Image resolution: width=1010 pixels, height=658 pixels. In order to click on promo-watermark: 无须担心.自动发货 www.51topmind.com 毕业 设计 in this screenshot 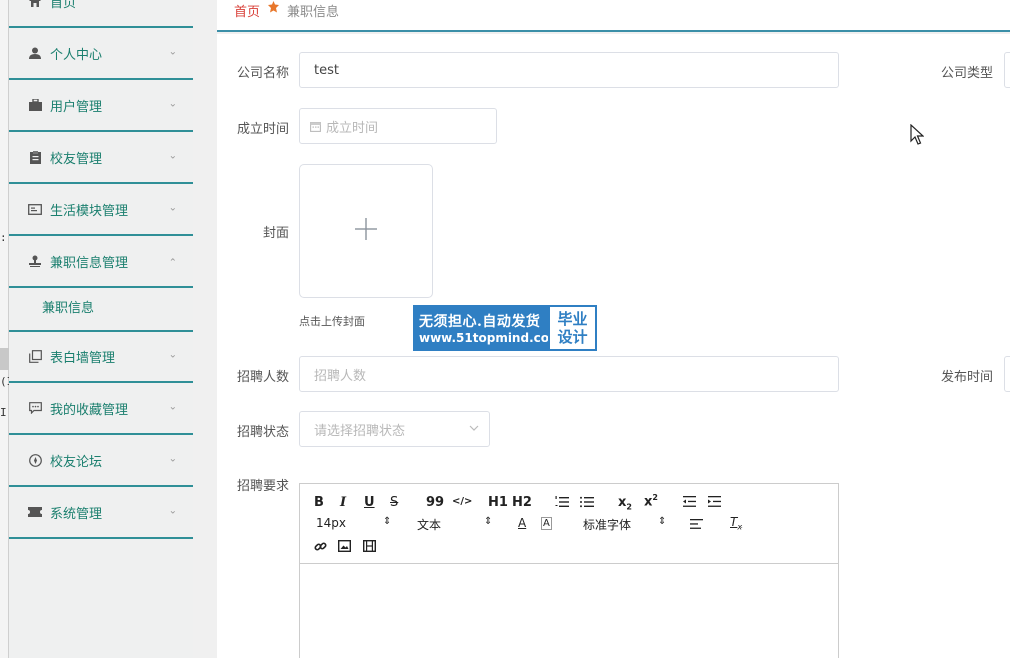, I will do `click(505, 328)`.